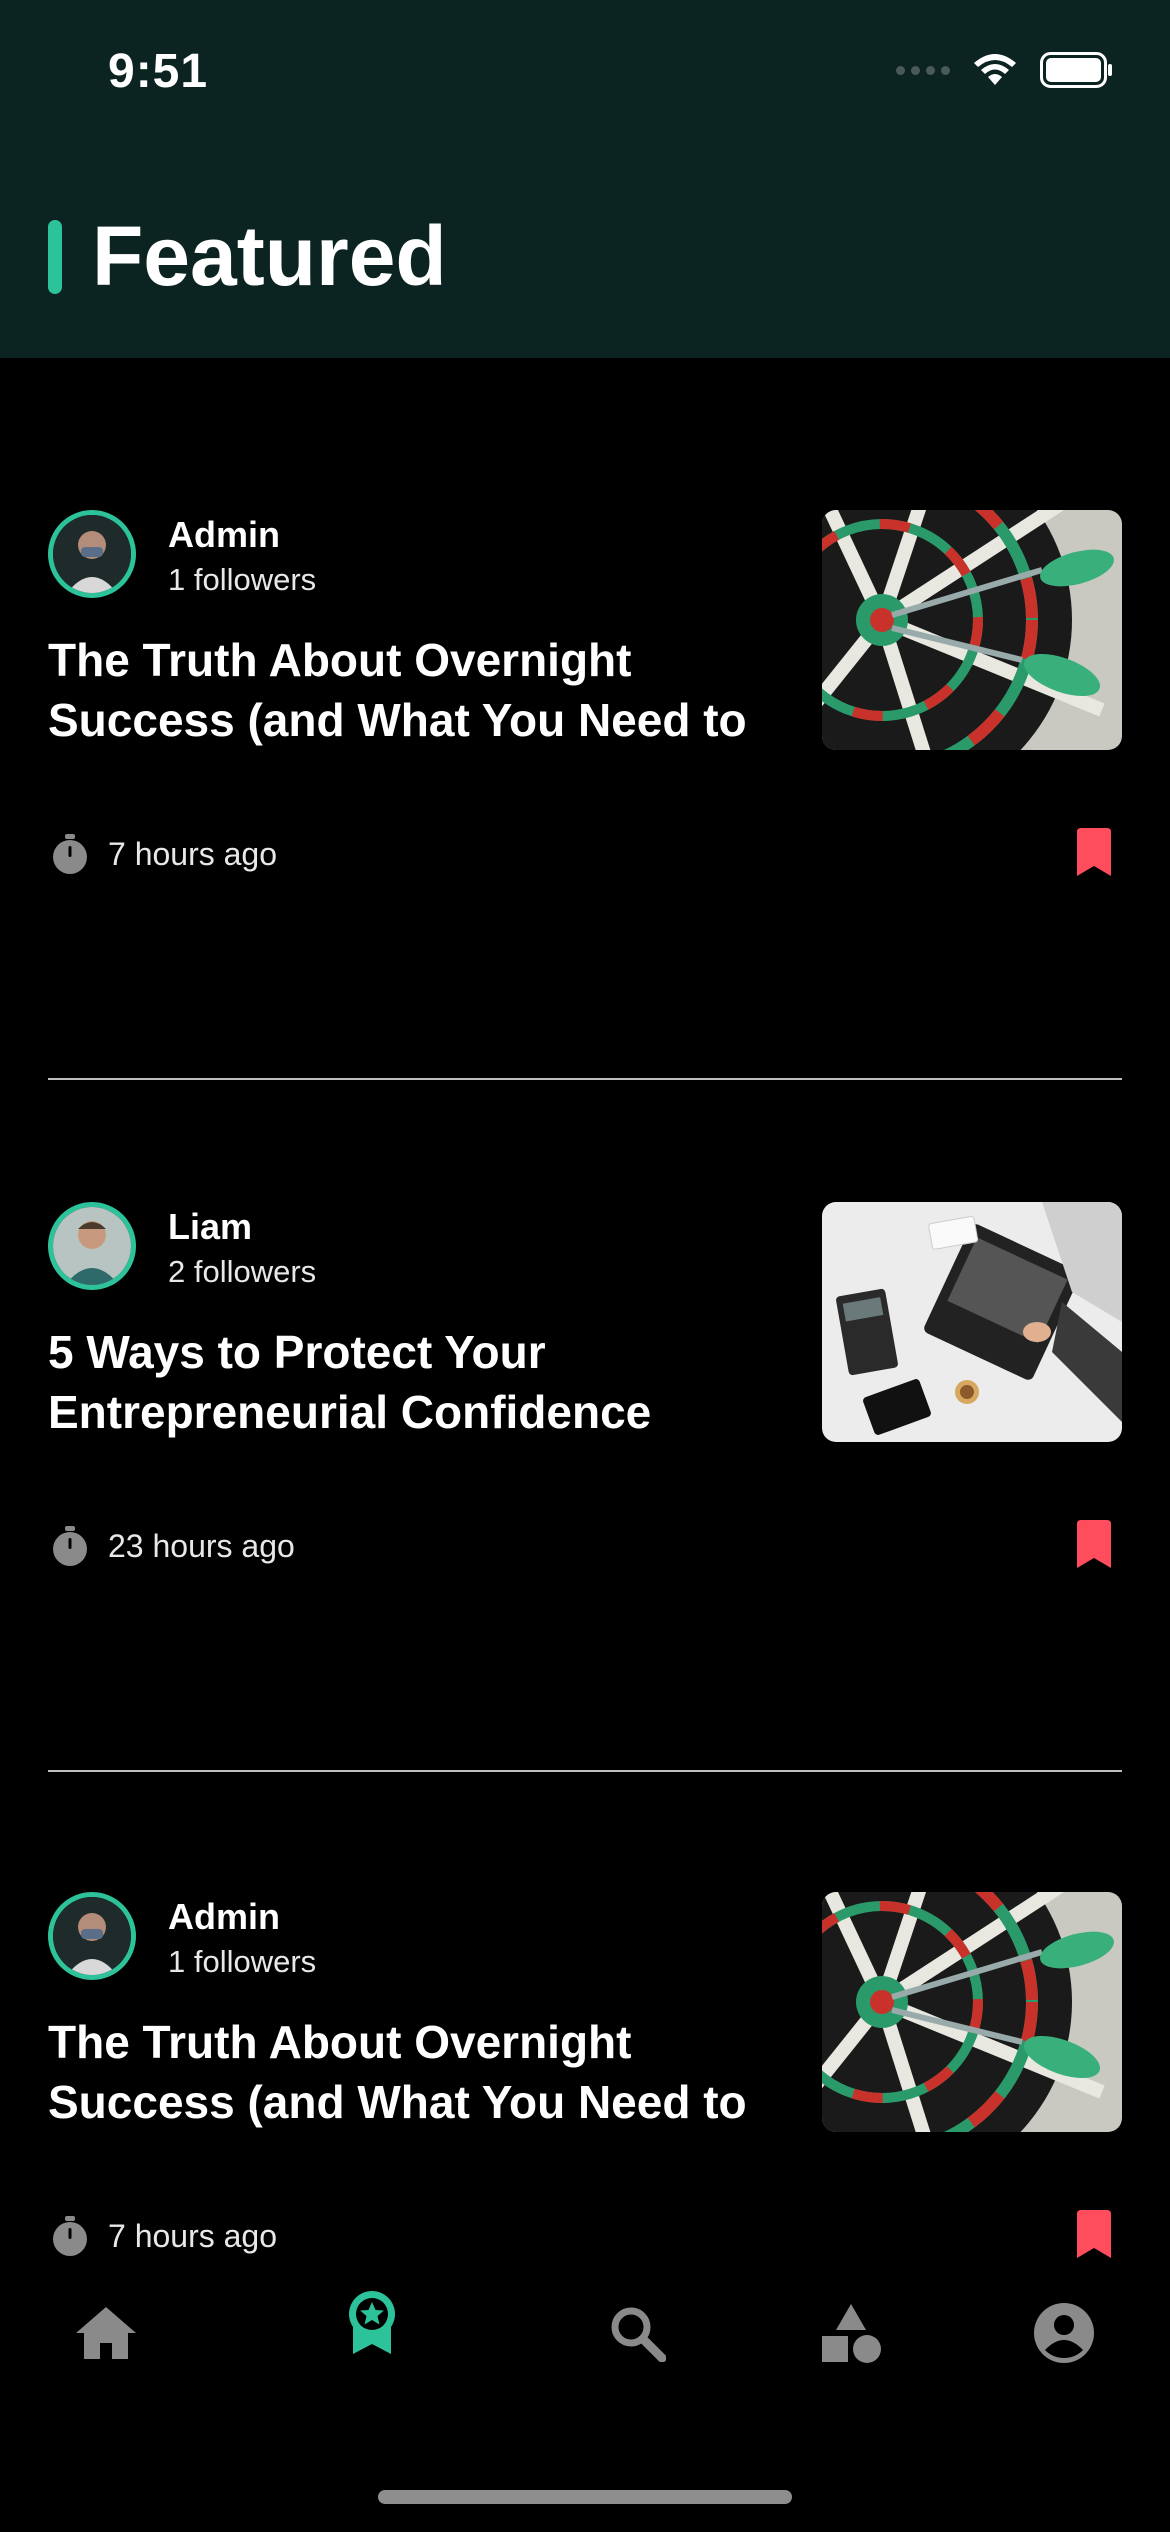 The width and height of the screenshot is (1170, 2532). I want to click on search-icon, so click(638, 2334).